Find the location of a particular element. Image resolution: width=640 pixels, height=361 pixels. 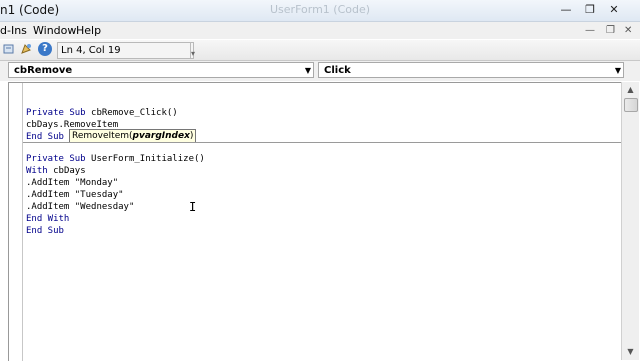

object-ref: cbDays is located at coordinates (69, 171).